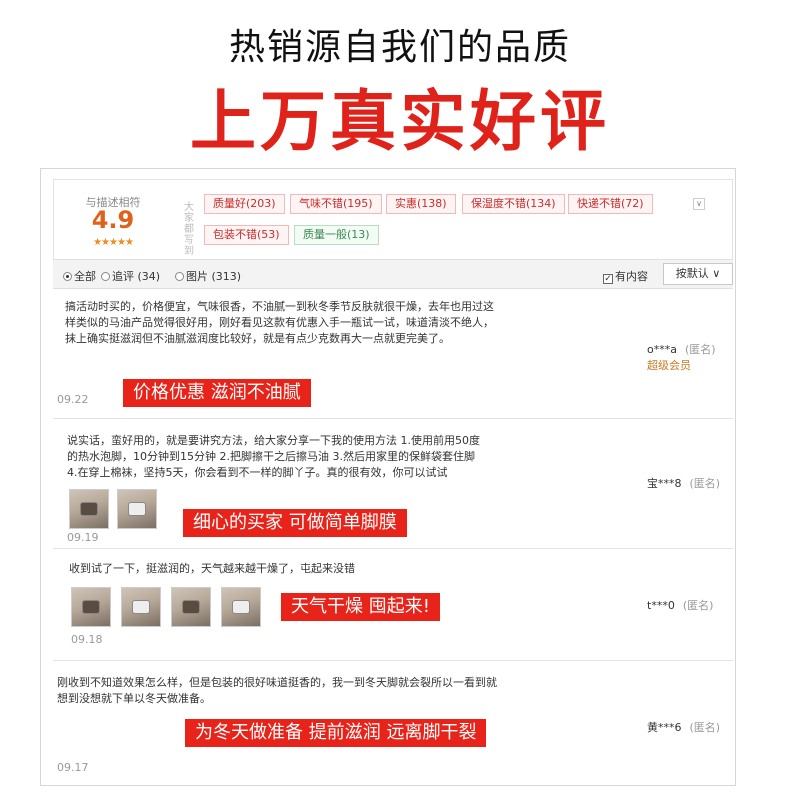  I want to click on filter-bar: 全部 追评 (34) 图片 (313) ✓ 有内容 按默认 ∨, so click(393, 274).